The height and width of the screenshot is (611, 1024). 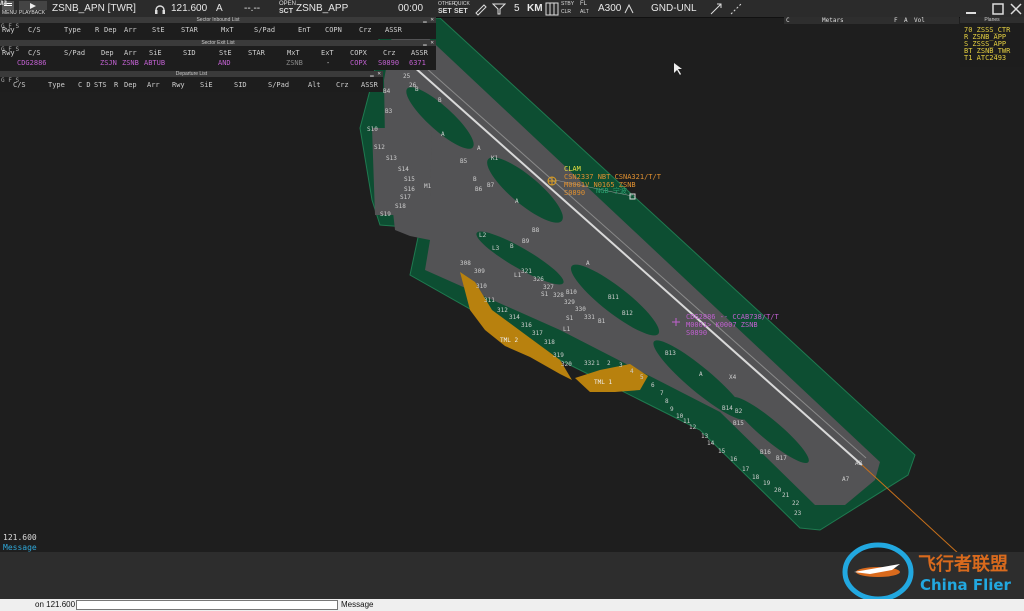 What do you see at coordinates (788, 20) in the screenshot?
I see `c-tab: C` at bounding box center [788, 20].